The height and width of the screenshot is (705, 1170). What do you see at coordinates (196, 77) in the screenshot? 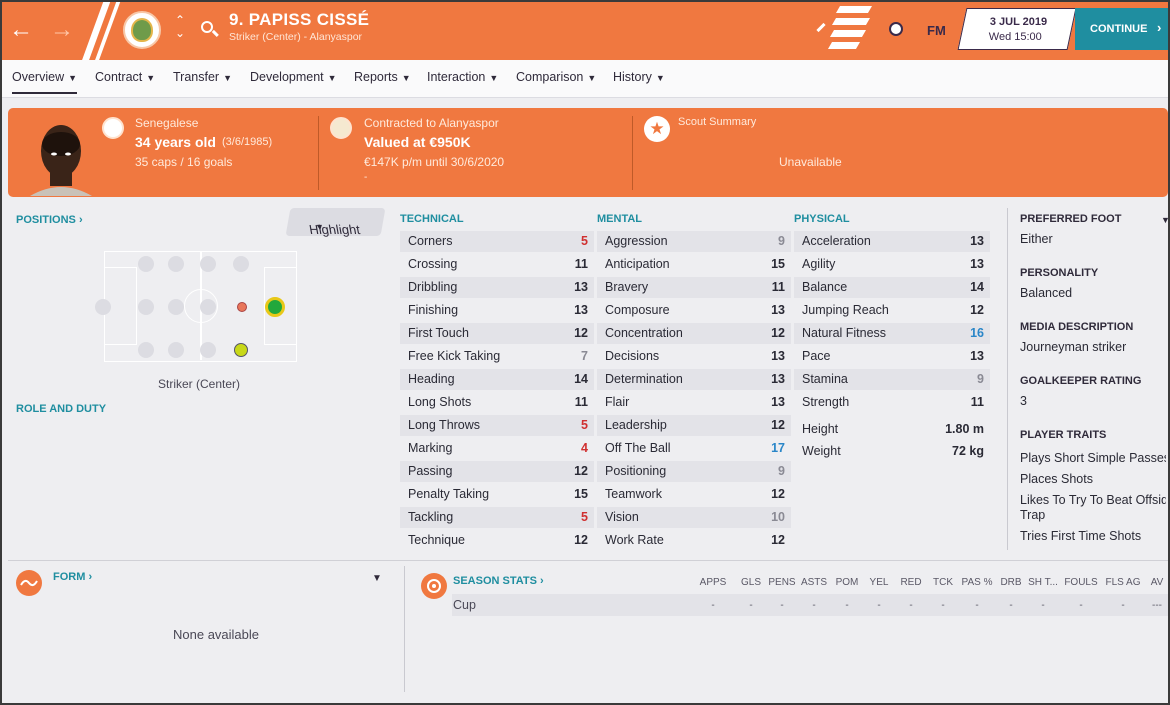
I see `tab-label: Transfer` at bounding box center [196, 77].